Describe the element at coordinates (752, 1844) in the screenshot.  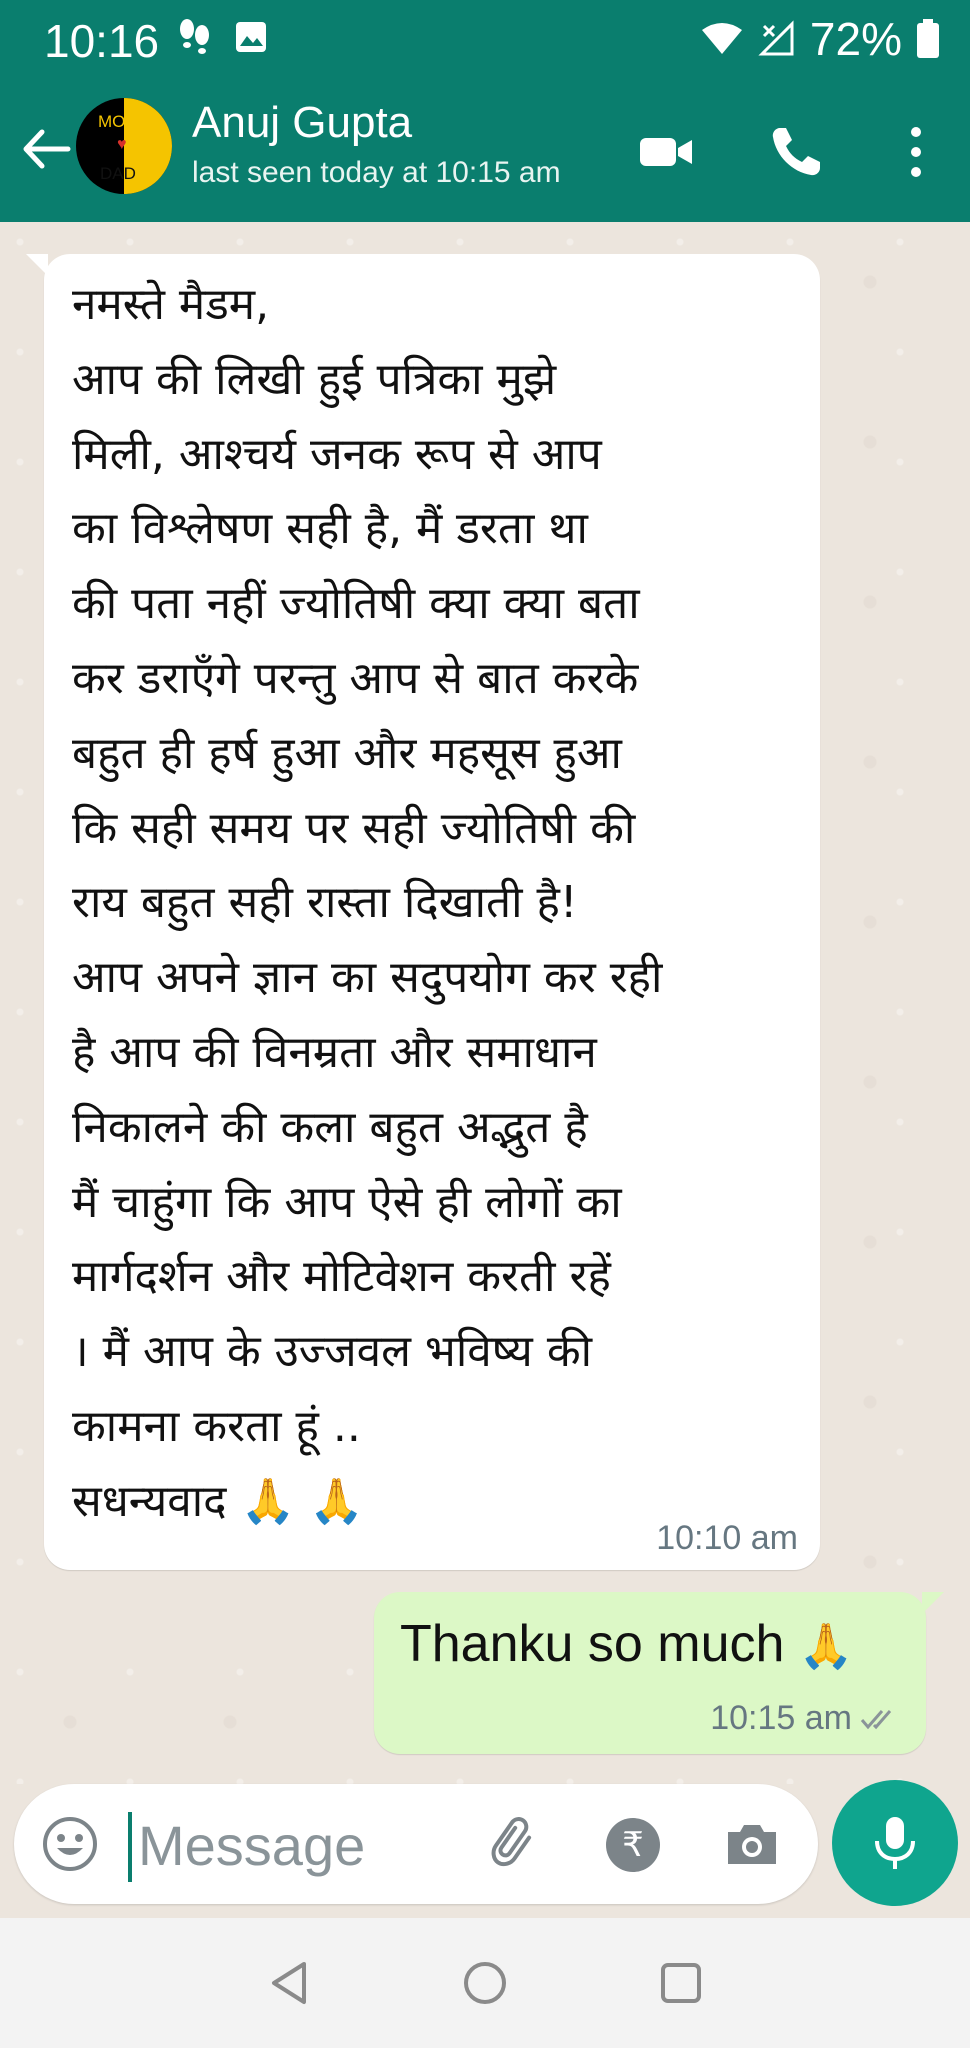
I see `camera-icon` at that location.